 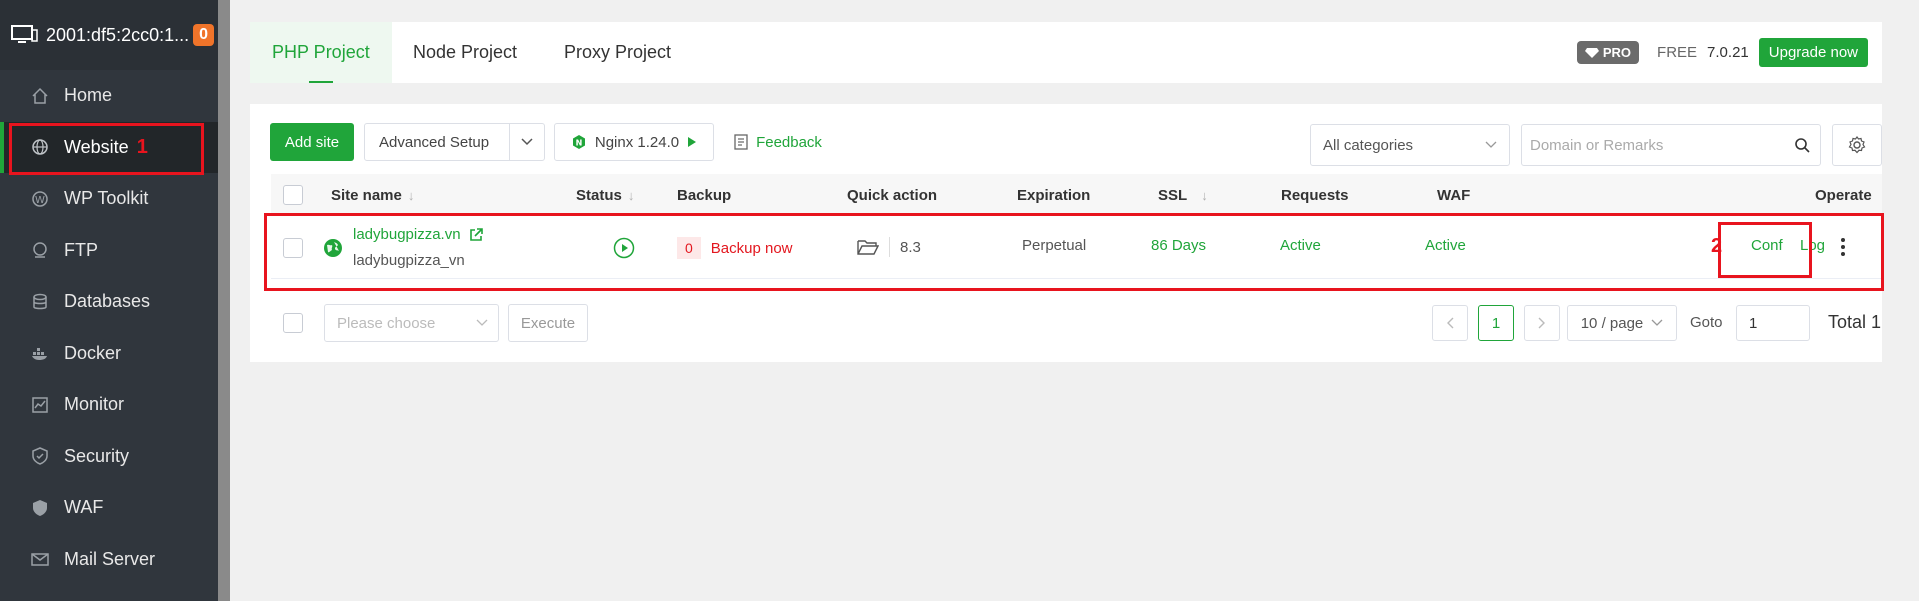 I want to click on sidebar-item-mail-server: Mail Server, so click(x=109, y=560).